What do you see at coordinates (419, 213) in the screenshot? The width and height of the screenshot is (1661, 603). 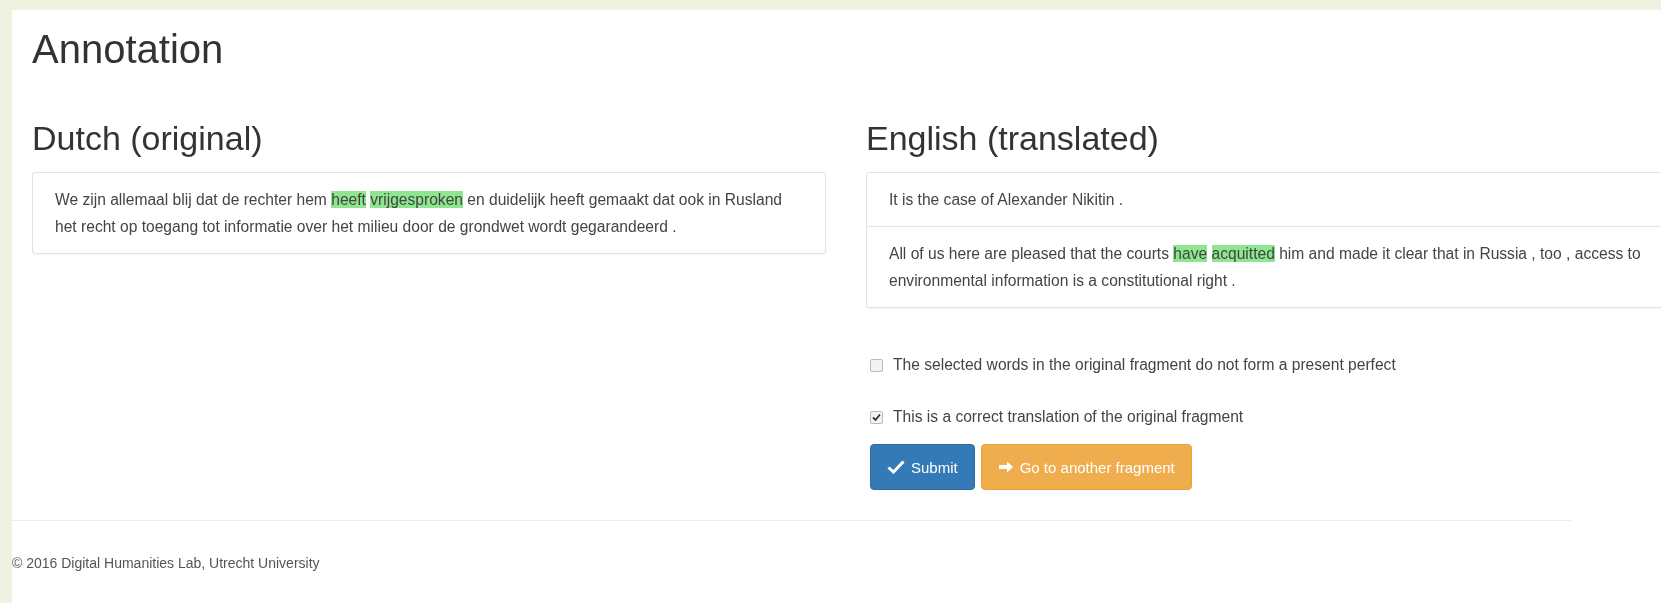 I see `sentence-text: We zijn allemaal blij dat de rechter hem heeft vrijgesproken en duidelijk heeft gemaakt dat ook in Rusland het recht op toegang tot informatie over het milieu door de grondwet wordt gegarandeerd .` at bounding box center [419, 213].